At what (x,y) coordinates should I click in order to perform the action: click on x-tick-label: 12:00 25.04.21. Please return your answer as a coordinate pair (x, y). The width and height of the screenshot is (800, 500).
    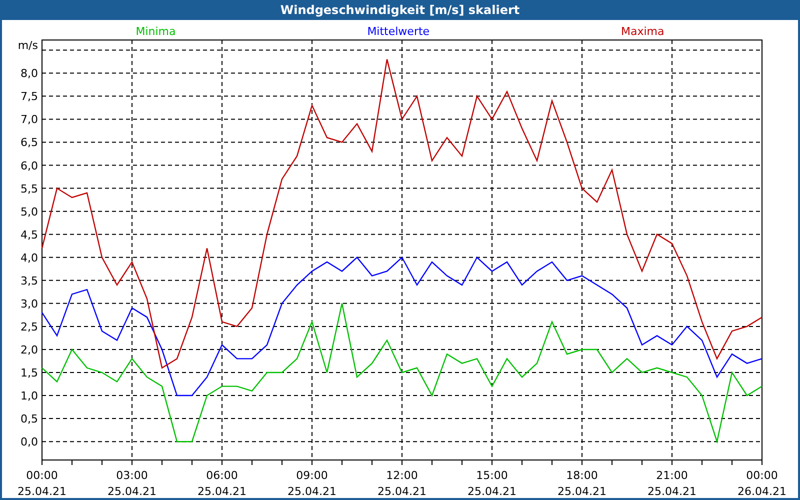
    Looking at the image, I should click on (402, 482).